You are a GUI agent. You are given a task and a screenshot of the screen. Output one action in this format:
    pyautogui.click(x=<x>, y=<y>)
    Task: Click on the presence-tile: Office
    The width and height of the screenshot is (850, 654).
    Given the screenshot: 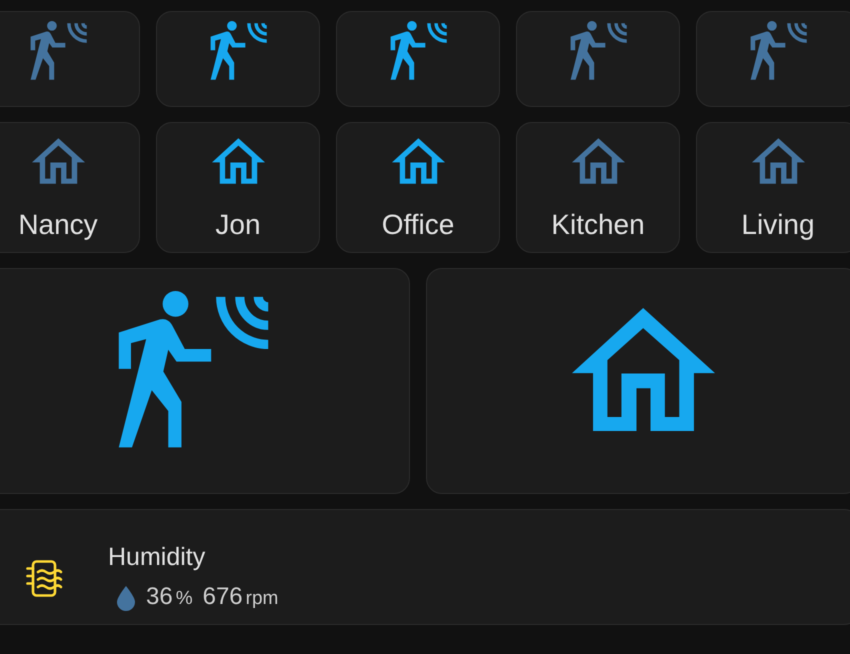 What is the action you would take?
    pyautogui.click(x=418, y=187)
    